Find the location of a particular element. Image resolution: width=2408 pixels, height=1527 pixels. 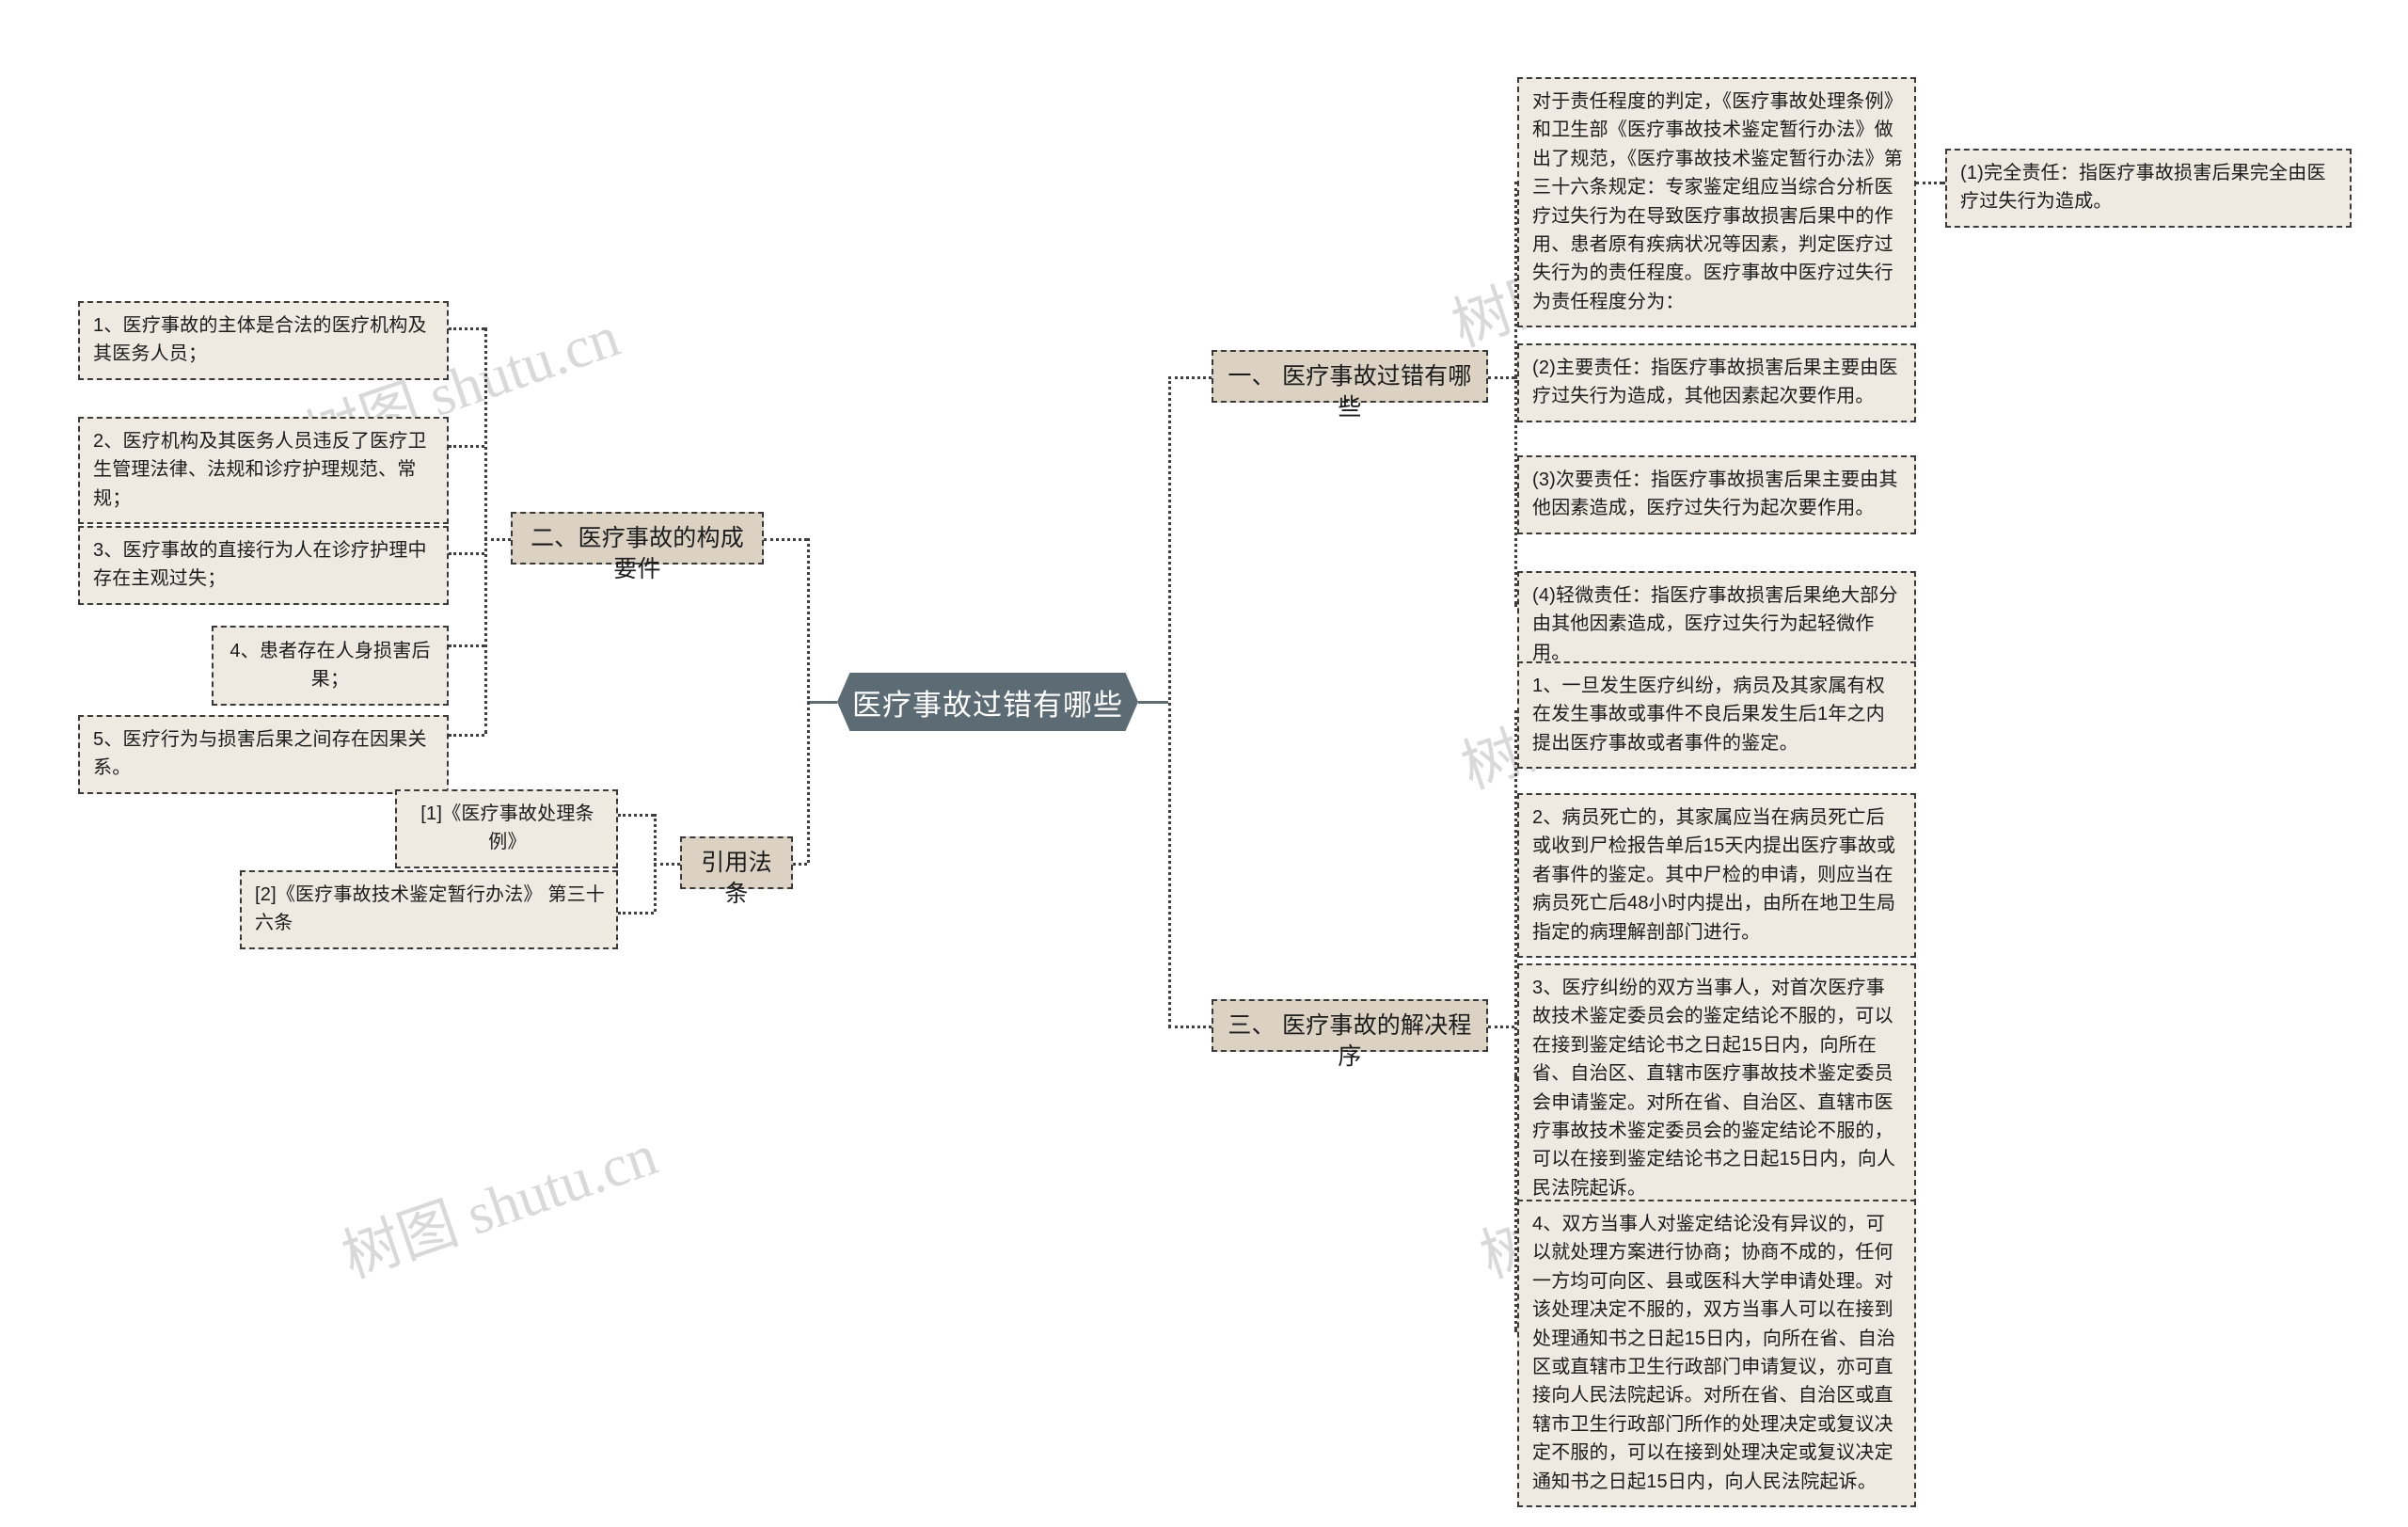

branch-heading-4: 引用法条 is located at coordinates (737, 871).